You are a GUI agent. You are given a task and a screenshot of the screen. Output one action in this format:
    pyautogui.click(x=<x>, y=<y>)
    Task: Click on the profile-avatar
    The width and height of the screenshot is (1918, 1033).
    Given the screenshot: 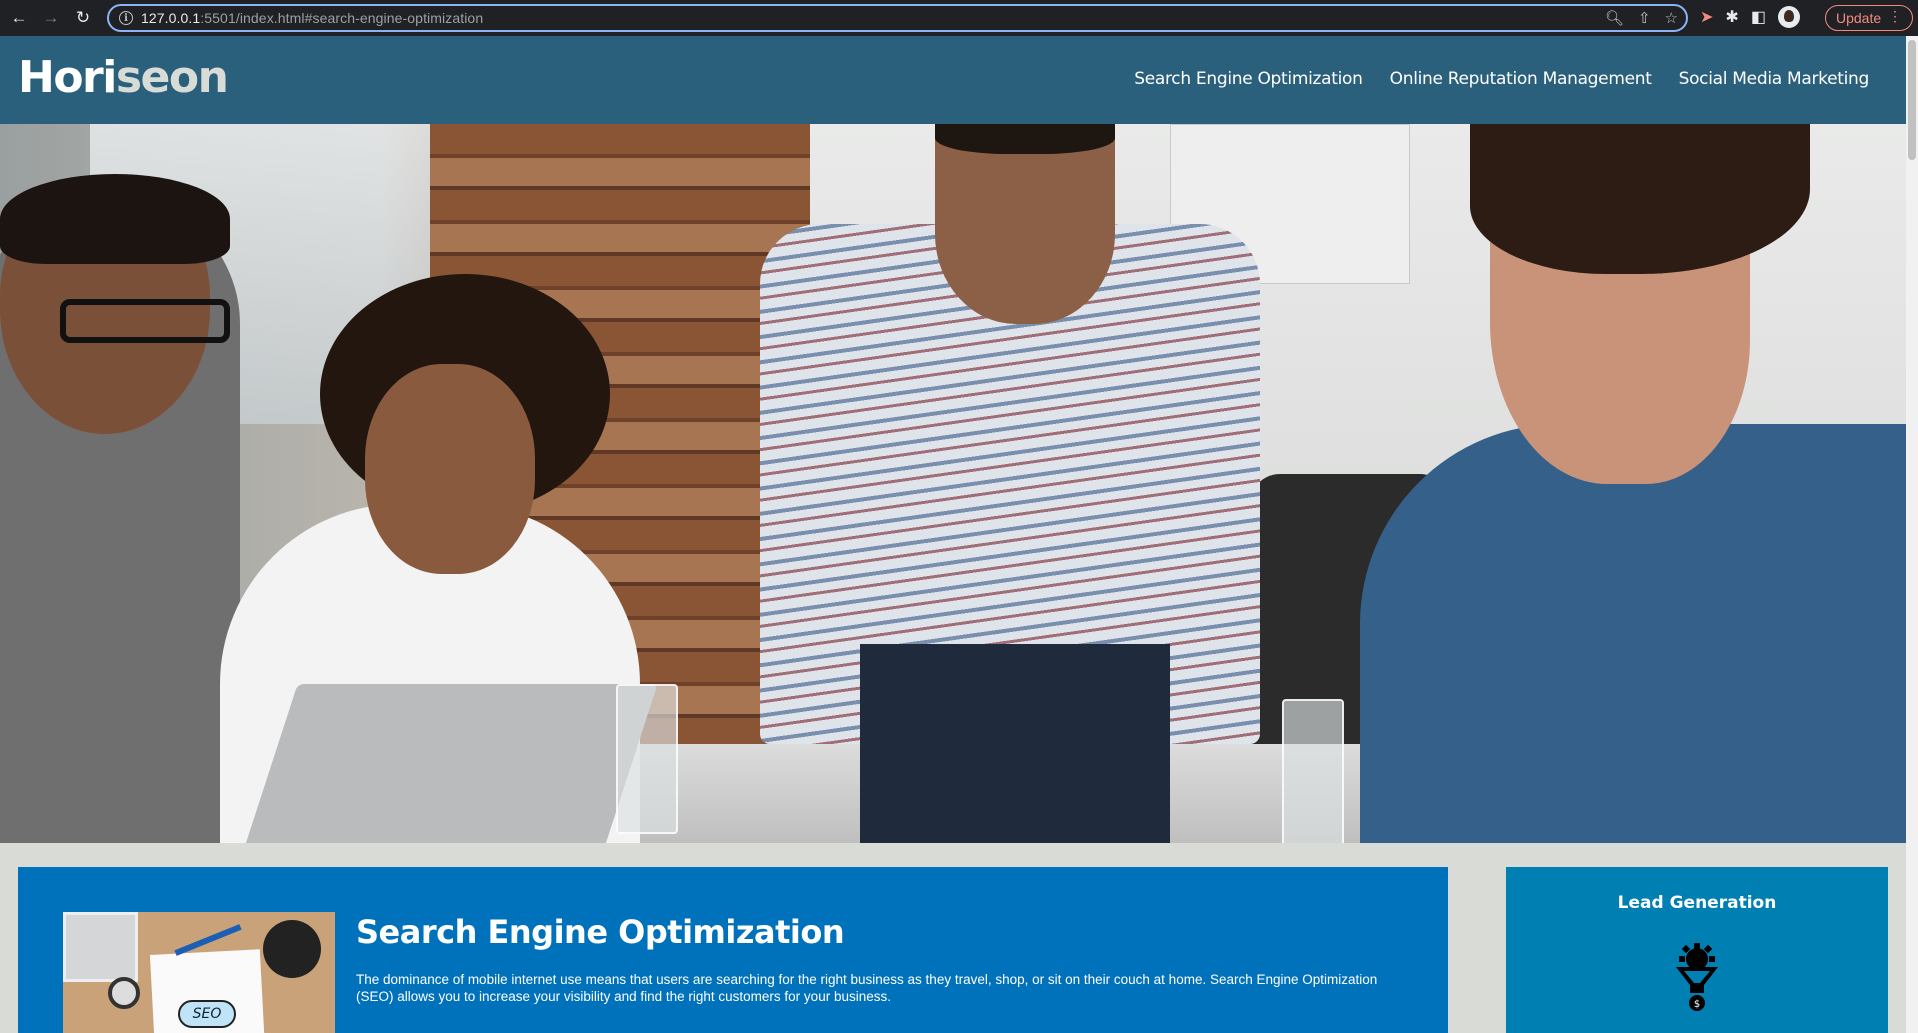 What is the action you would take?
    pyautogui.click(x=1788, y=17)
    